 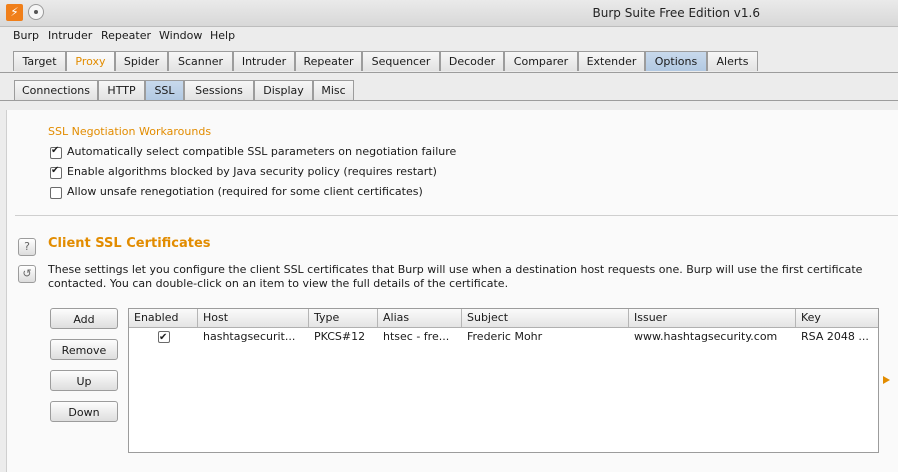 I want to click on window-title: Burp Suite Free Edition v1.6, so click(x=676, y=13).